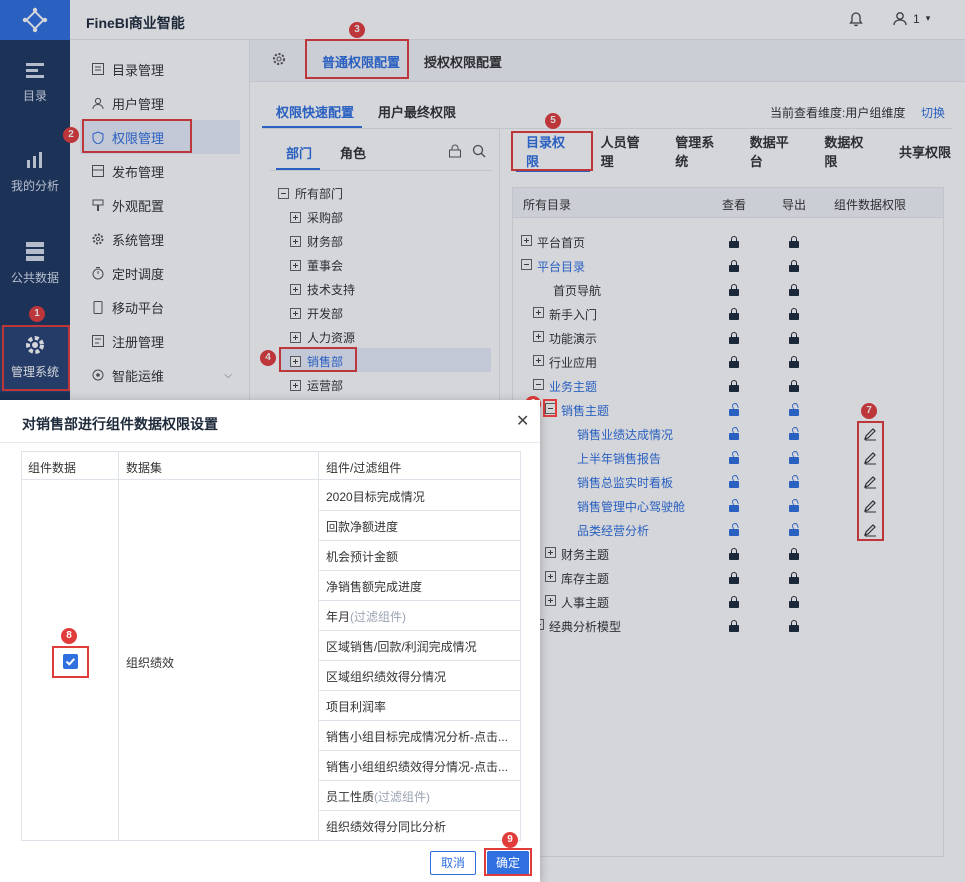  Describe the element at coordinates (120, 424) in the screenshot. I see `dialog-title: 对销售部进行组件数据权限设置` at that location.